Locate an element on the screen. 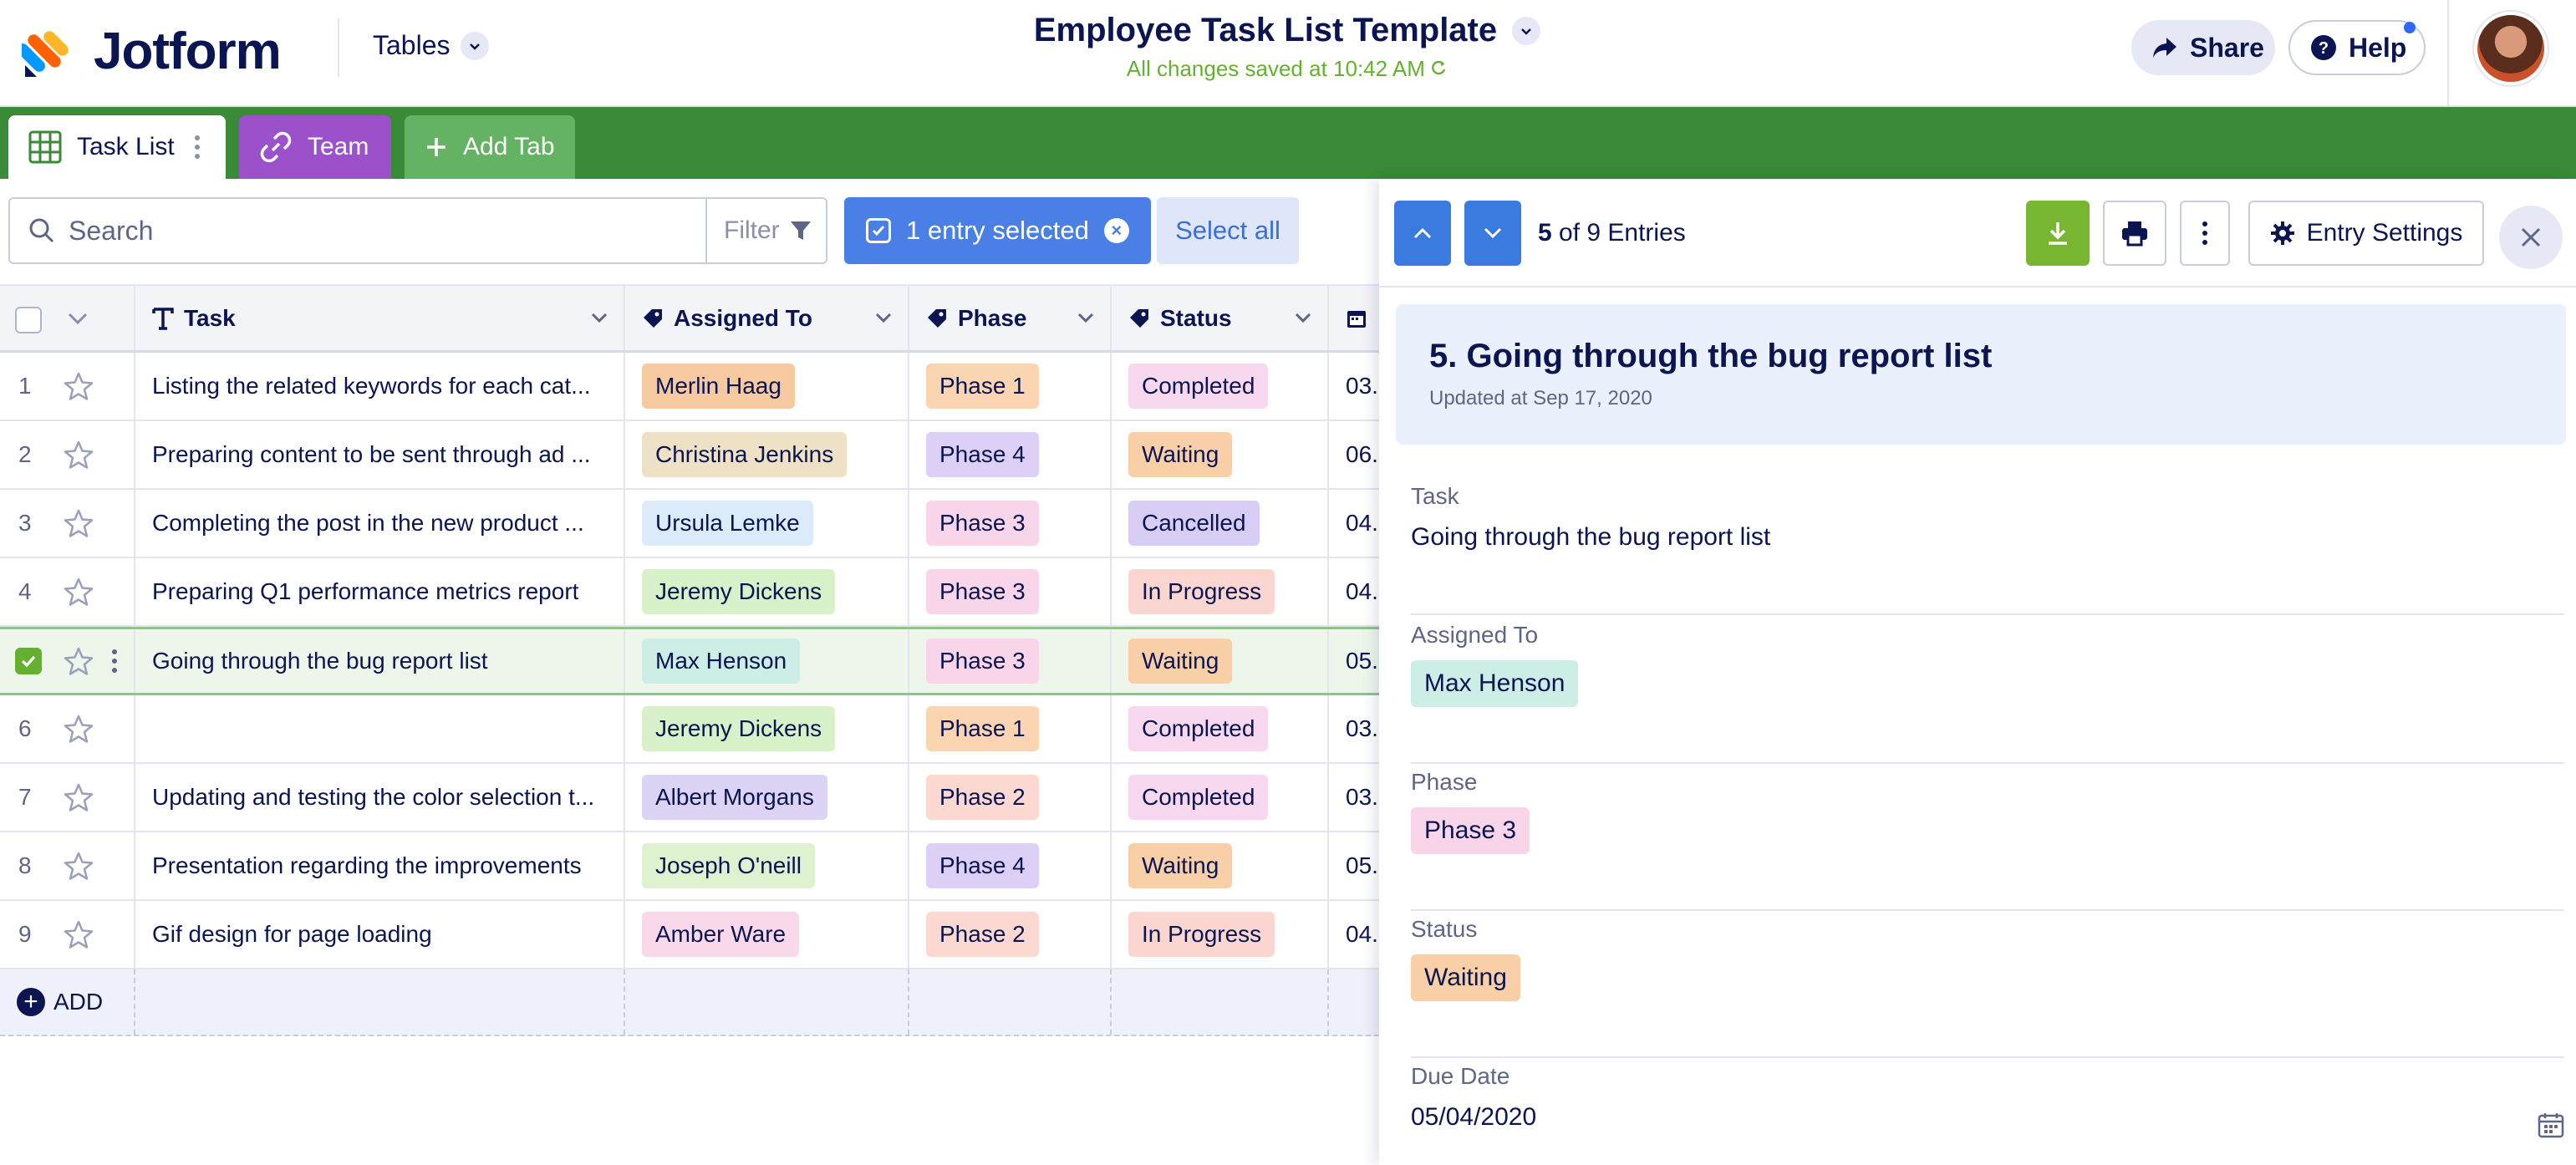 The height and width of the screenshot is (1165, 2576). field-task: Task Going through the bug report list is located at coordinates (1987, 549).